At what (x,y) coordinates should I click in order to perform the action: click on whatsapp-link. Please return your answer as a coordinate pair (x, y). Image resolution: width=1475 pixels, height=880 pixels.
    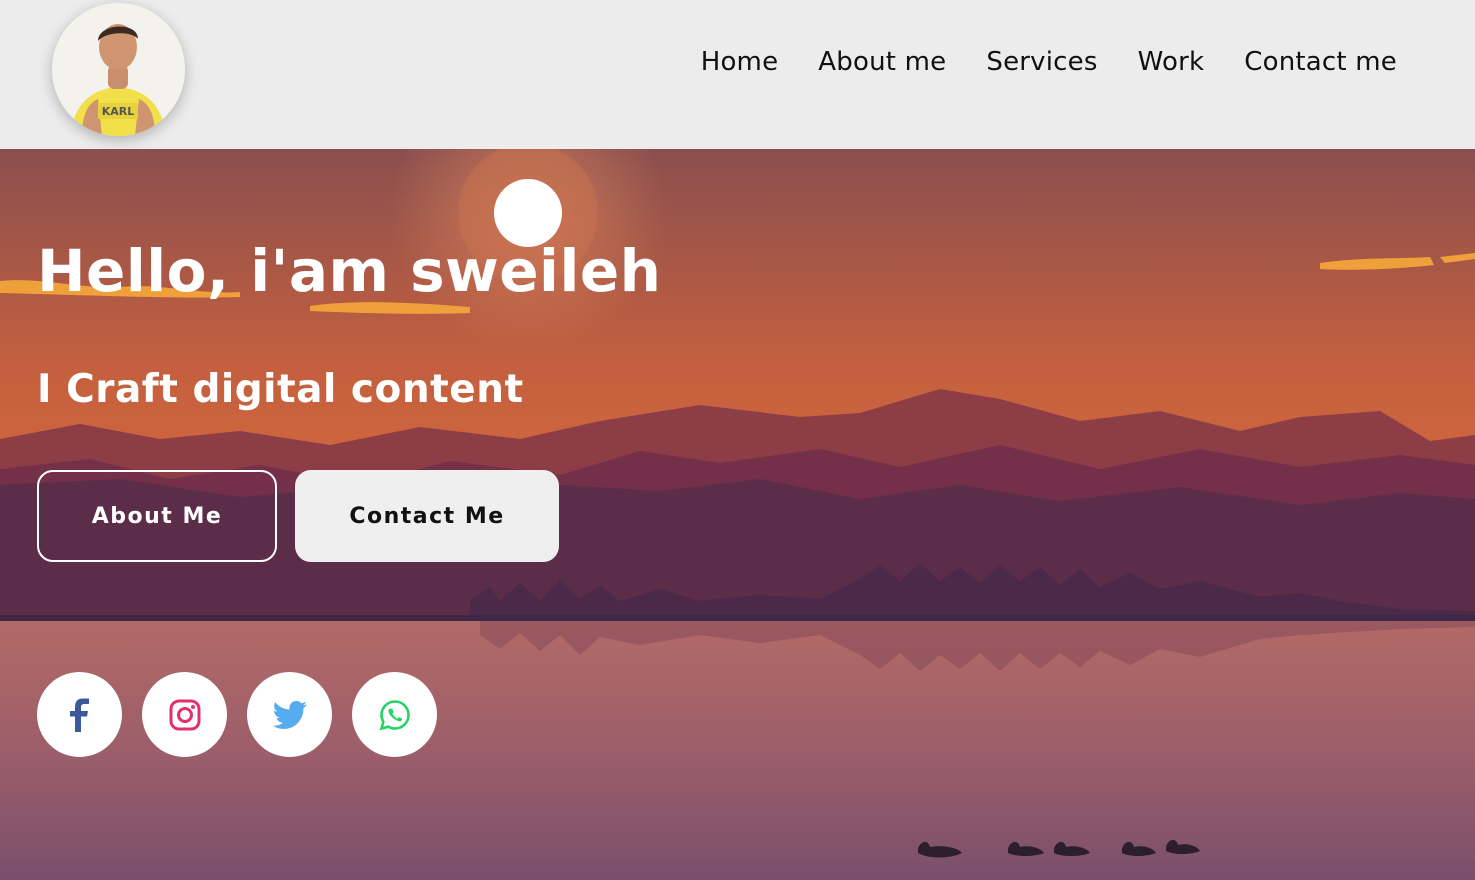
    Looking at the image, I should click on (394, 714).